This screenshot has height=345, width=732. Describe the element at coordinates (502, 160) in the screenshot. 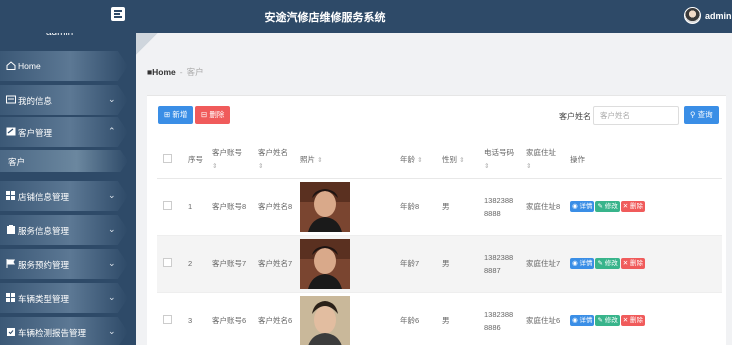

I see `col-phone: 电话号码 ⇕` at that location.